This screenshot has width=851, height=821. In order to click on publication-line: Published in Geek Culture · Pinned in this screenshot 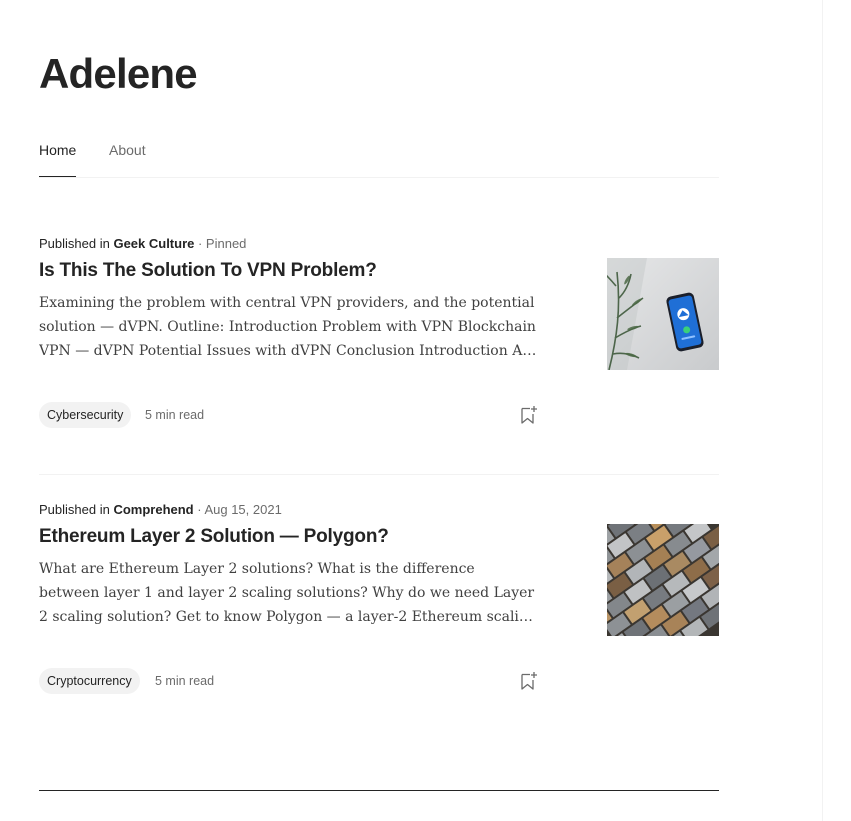, I will do `click(142, 243)`.